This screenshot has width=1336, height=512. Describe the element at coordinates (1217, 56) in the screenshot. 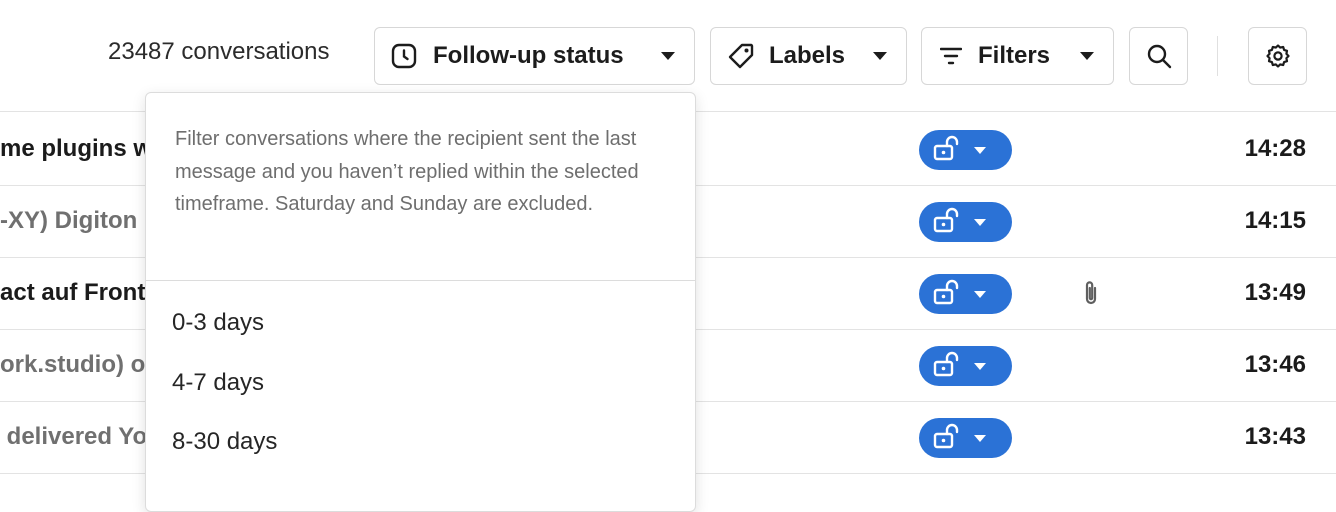

I see `toolbar-divider` at that location.